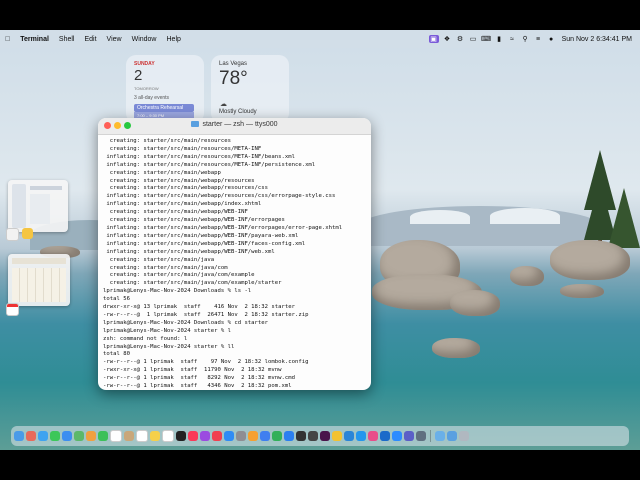  I want to click on menu-help: Help, so click(174, 39).